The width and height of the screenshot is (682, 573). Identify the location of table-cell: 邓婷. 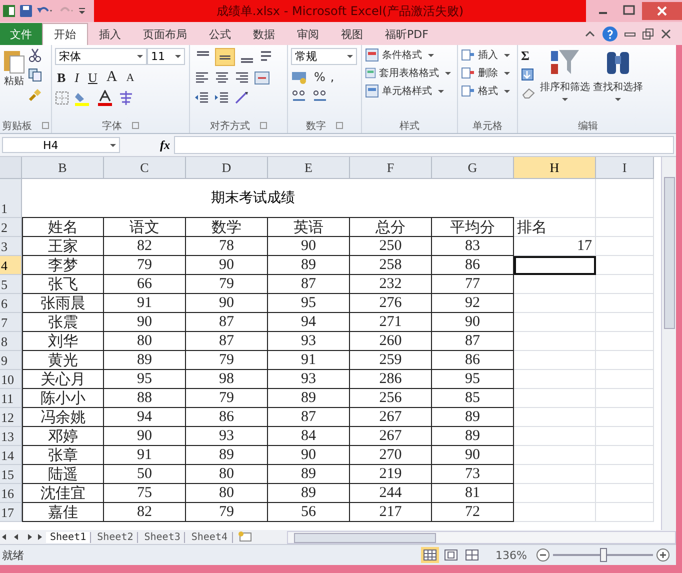
(63, 436).